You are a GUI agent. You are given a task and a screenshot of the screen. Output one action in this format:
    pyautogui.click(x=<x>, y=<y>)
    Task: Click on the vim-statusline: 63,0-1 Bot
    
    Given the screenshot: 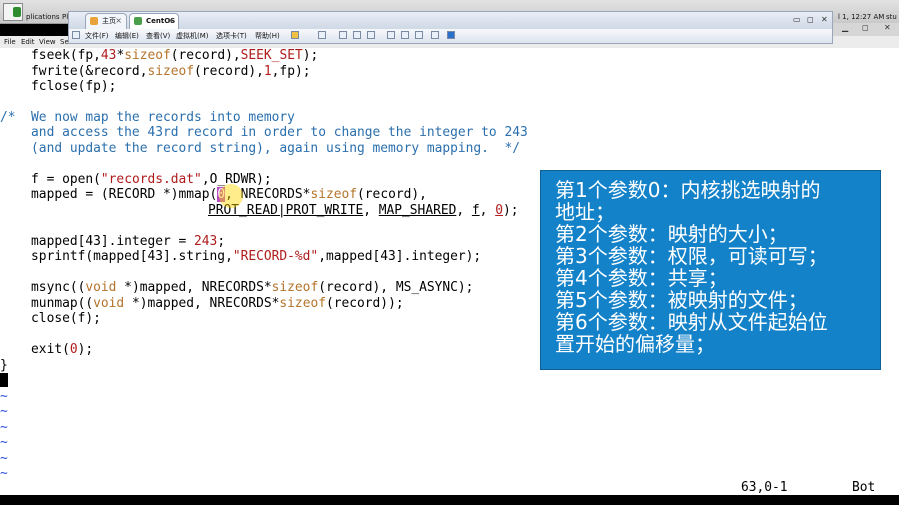 What is the action you would take?
    pyautogui.click(x=449, y=488)
    